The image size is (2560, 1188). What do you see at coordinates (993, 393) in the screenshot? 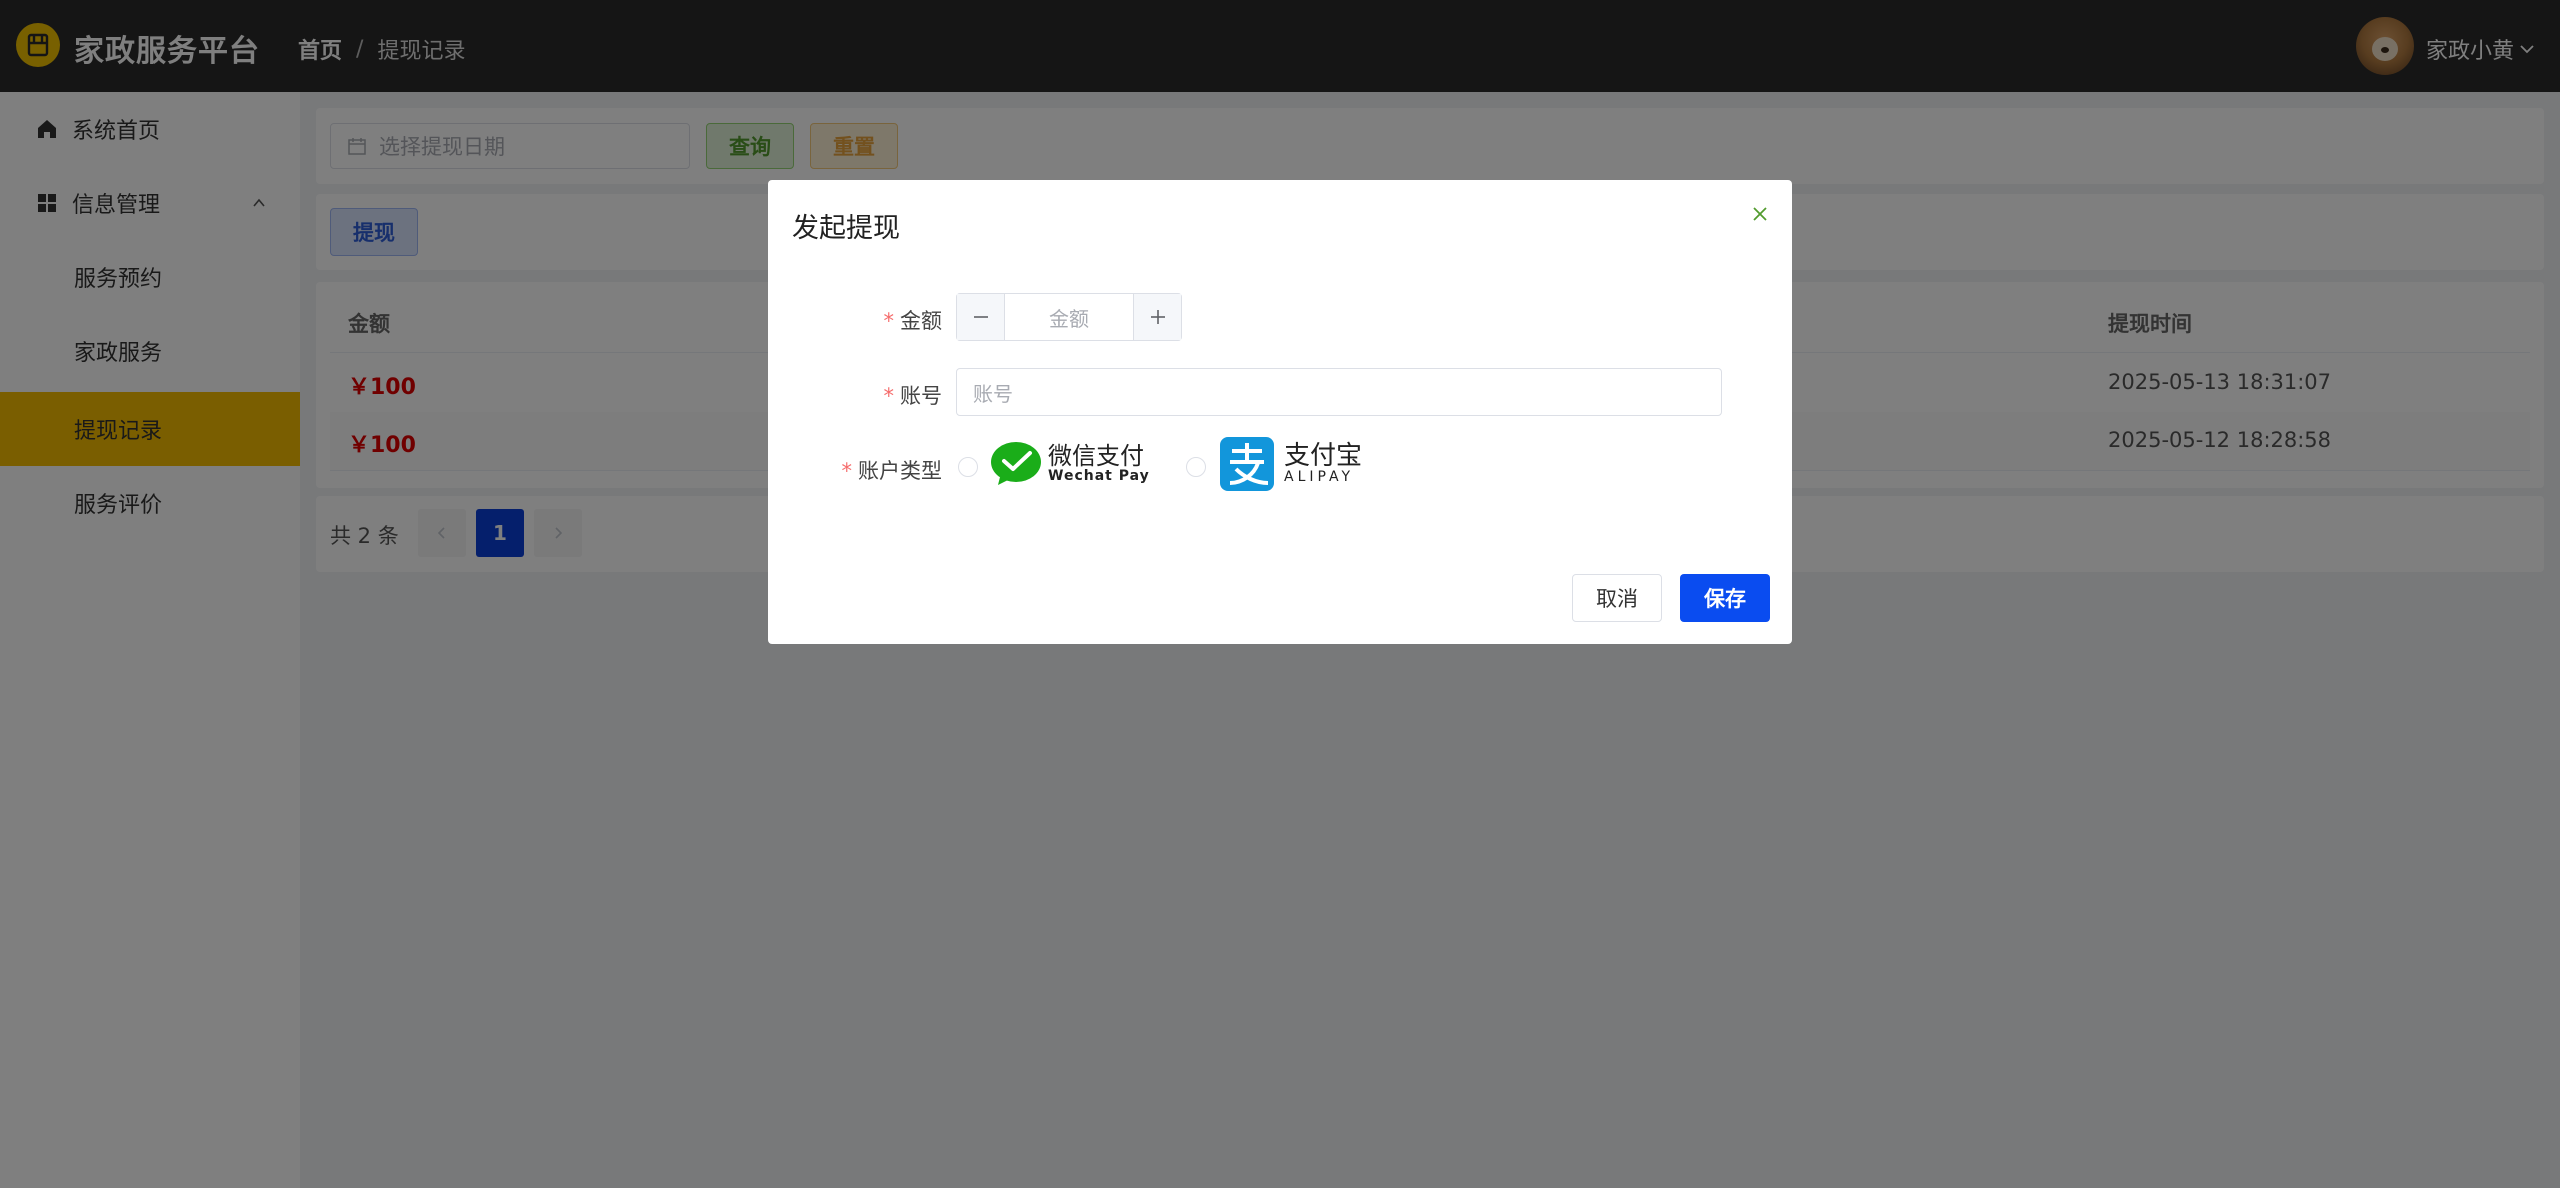
I see `account-placeholder: 账号` at bounding box center [993, 393].